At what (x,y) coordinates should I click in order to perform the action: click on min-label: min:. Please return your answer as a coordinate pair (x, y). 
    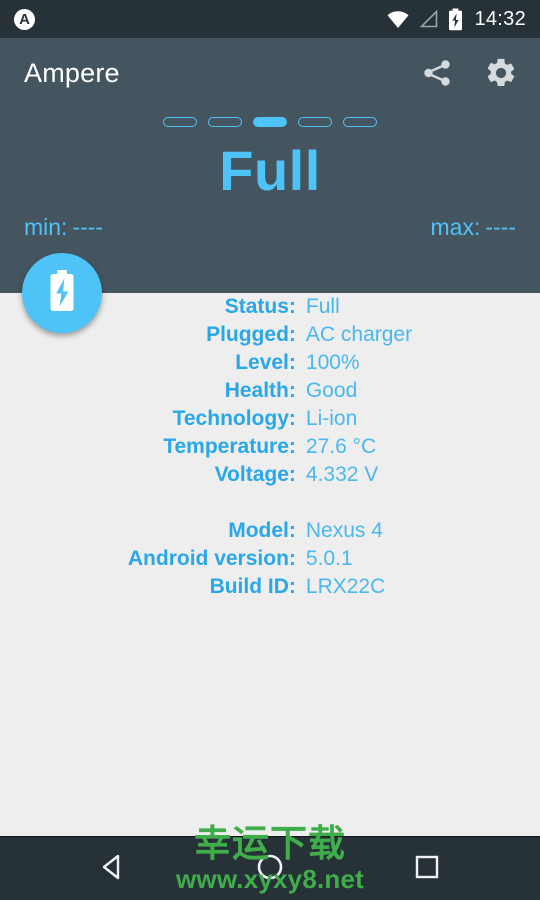
    Looking at the image, I should click on (46, 227).